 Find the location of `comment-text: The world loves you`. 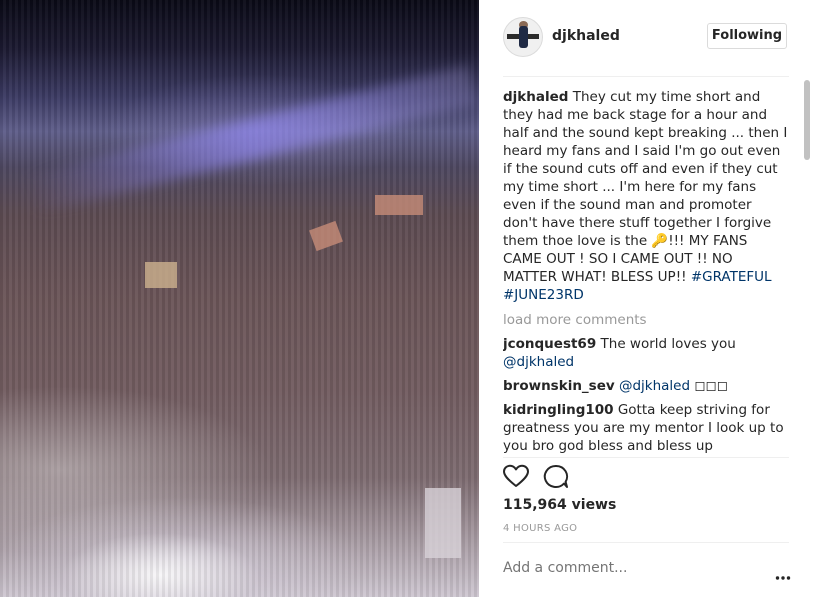

comment-text: The world loves you is located at coordinates (666, 344).